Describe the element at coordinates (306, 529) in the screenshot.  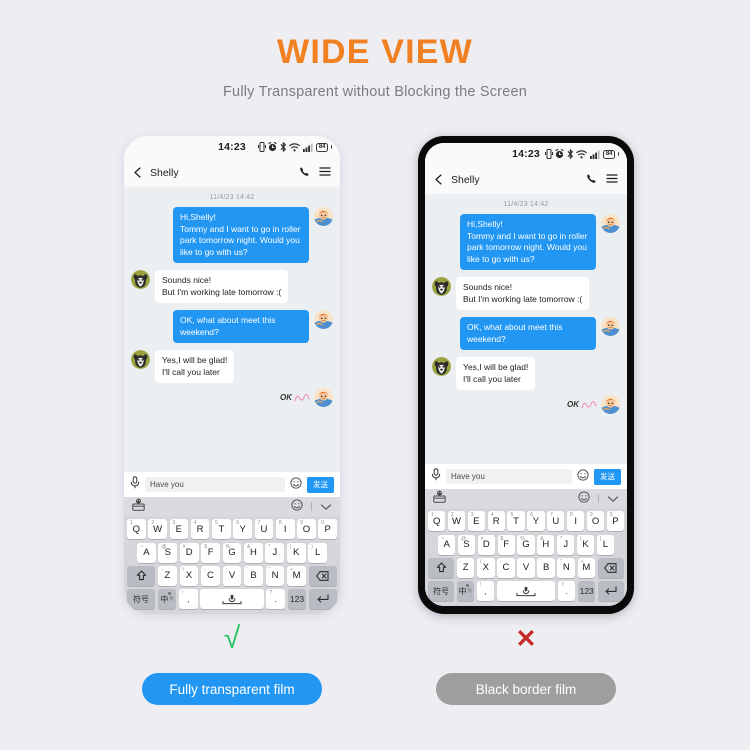
I see `key-o: 9O` at that location.